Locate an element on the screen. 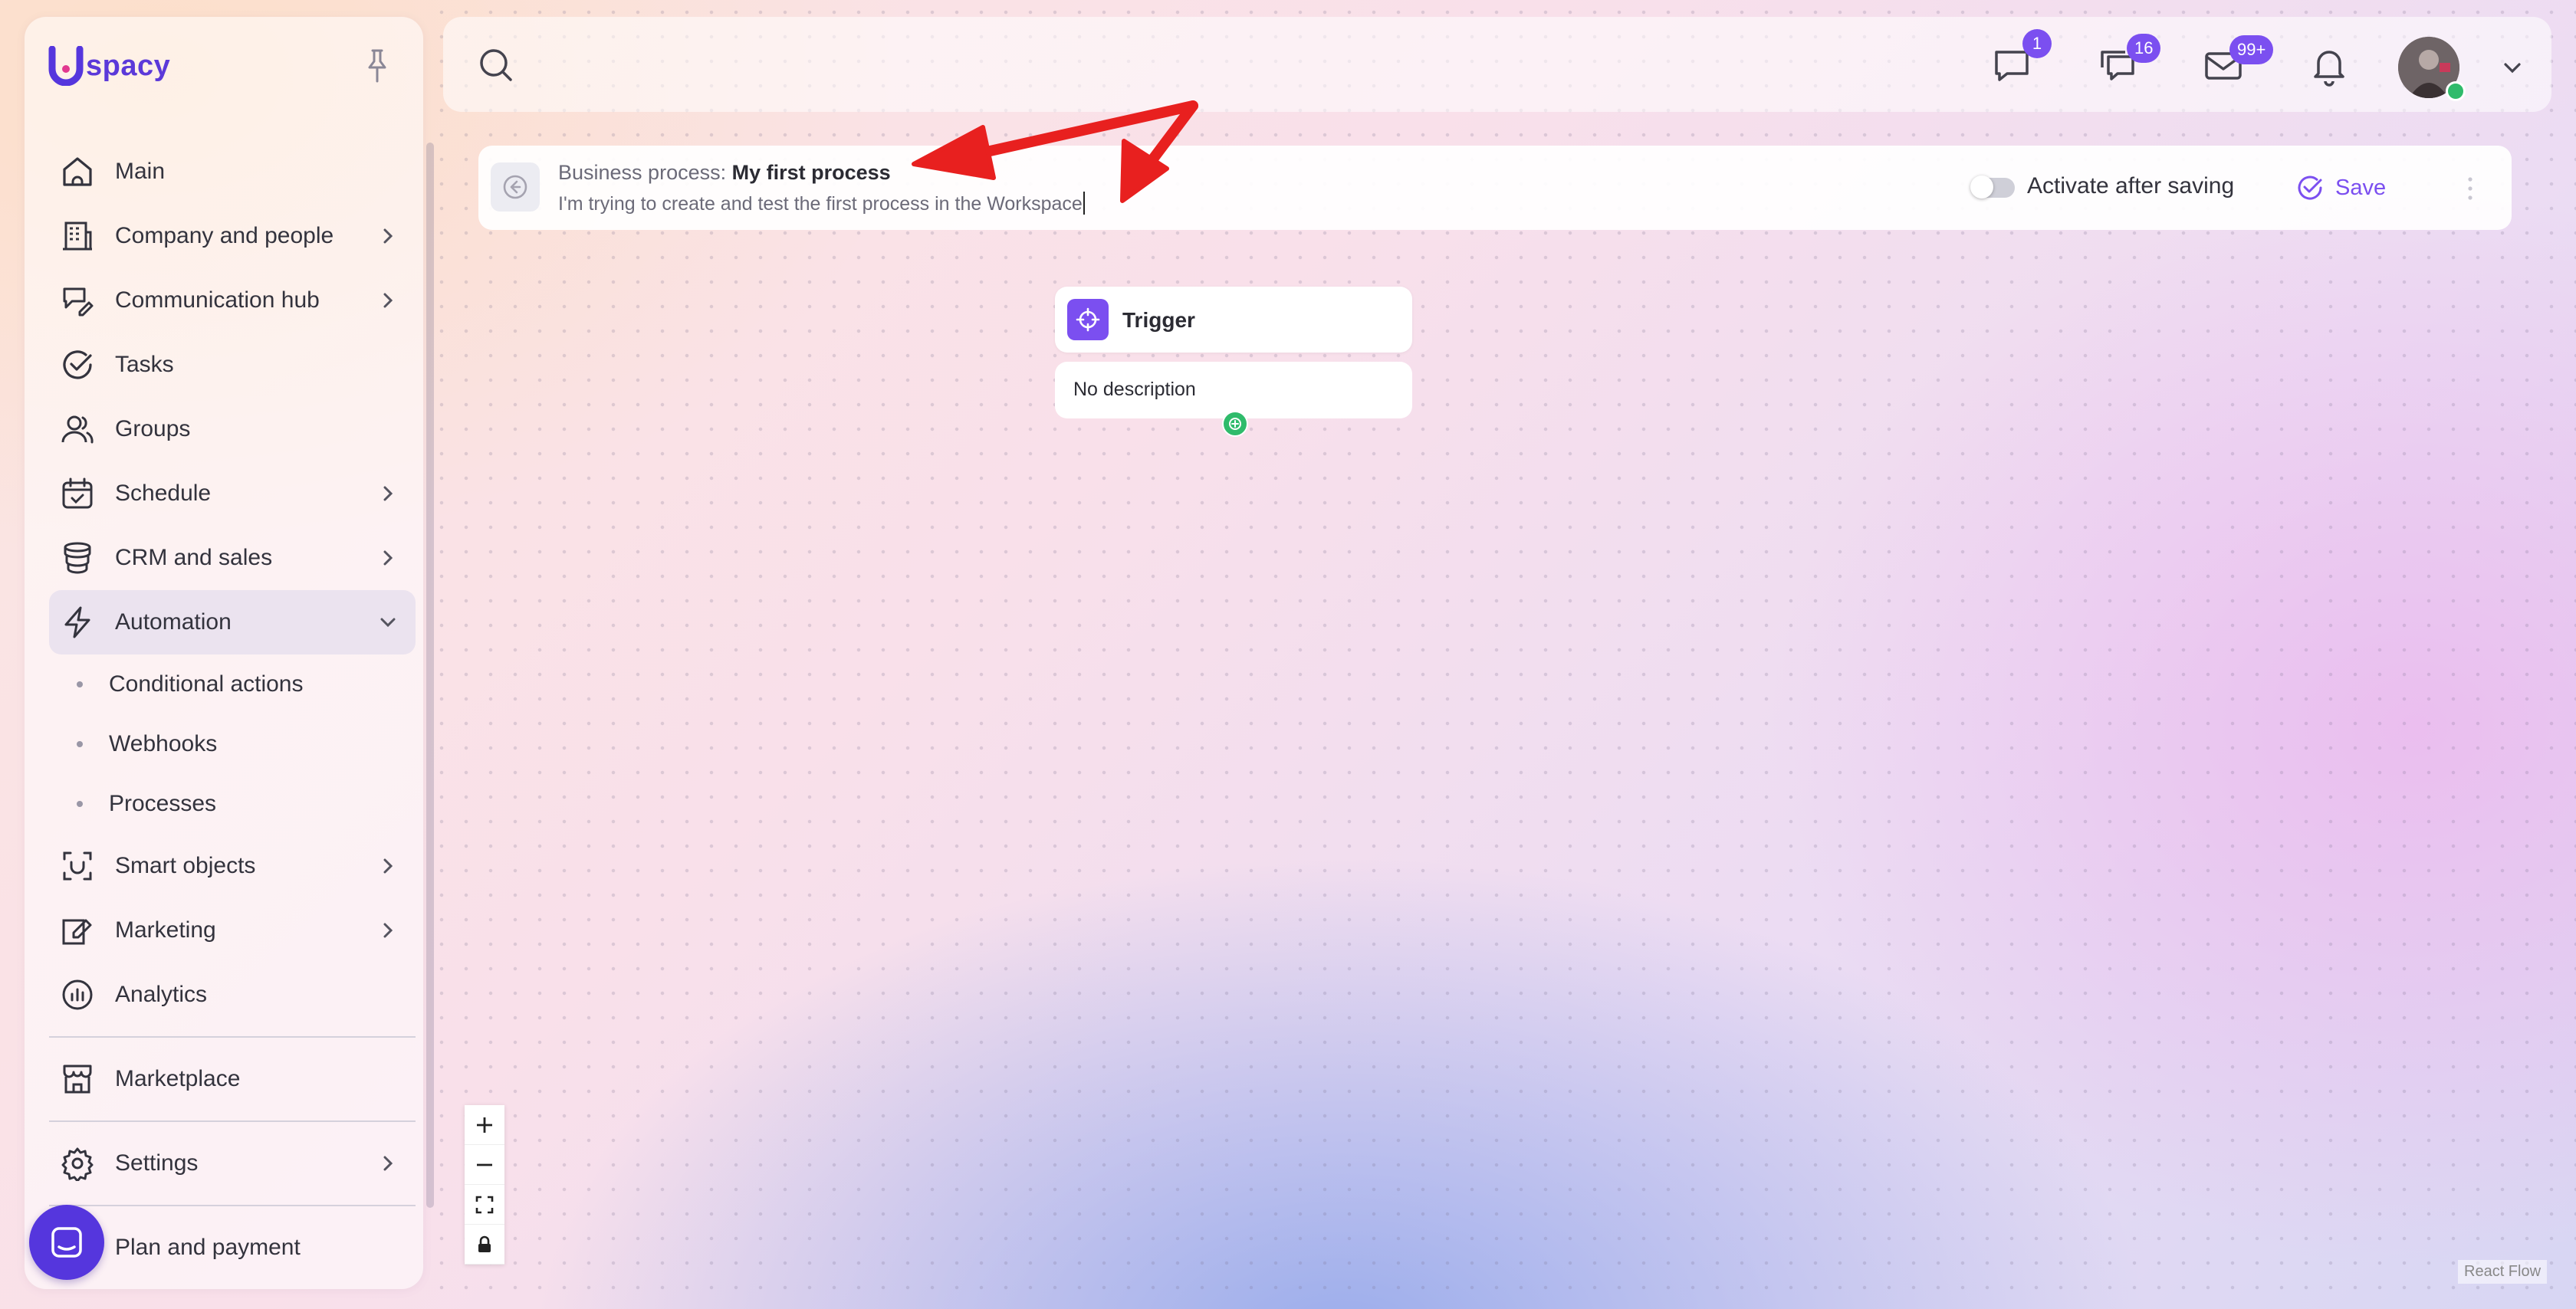  online-status-dot is located at coordinates (2456, 91).